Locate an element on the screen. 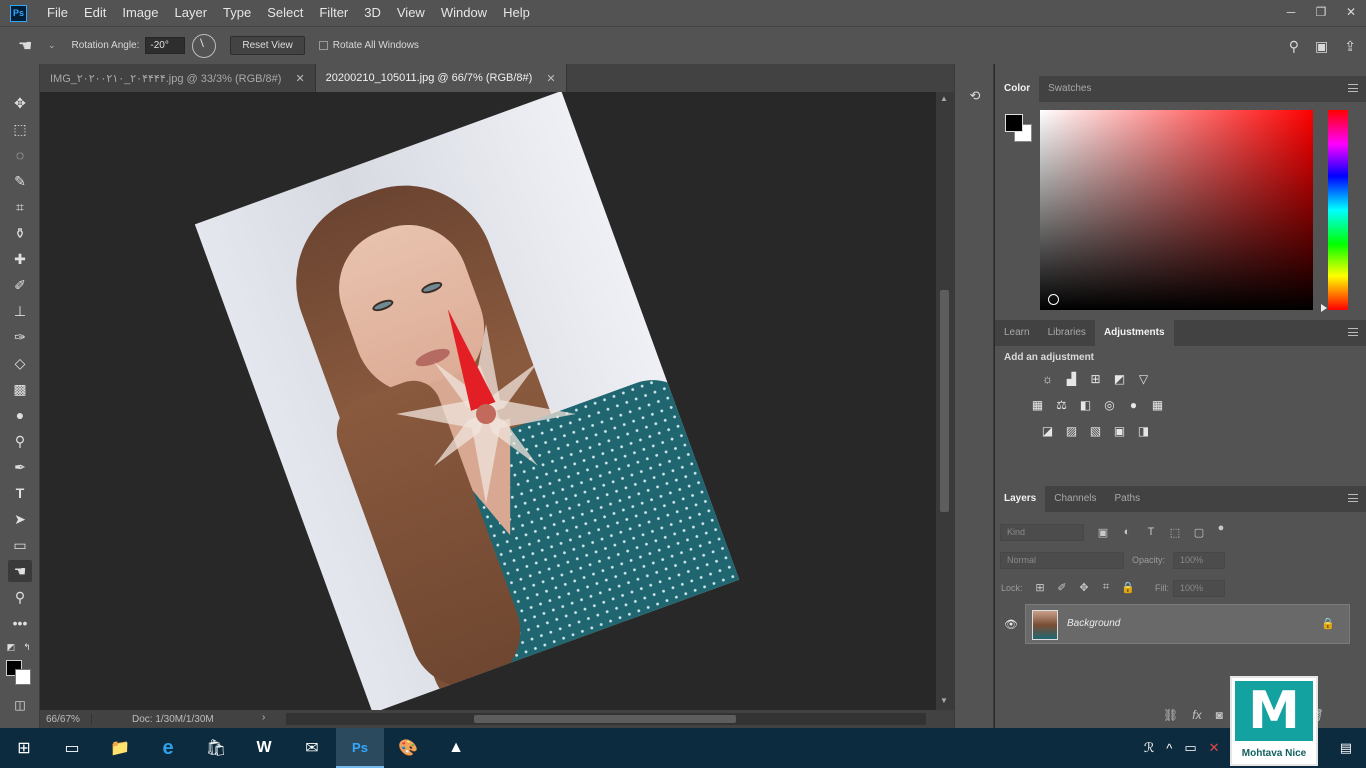 This screenshot has width=1366, height=768. people-icon: ℛ is located at coordinates (1149, 748).